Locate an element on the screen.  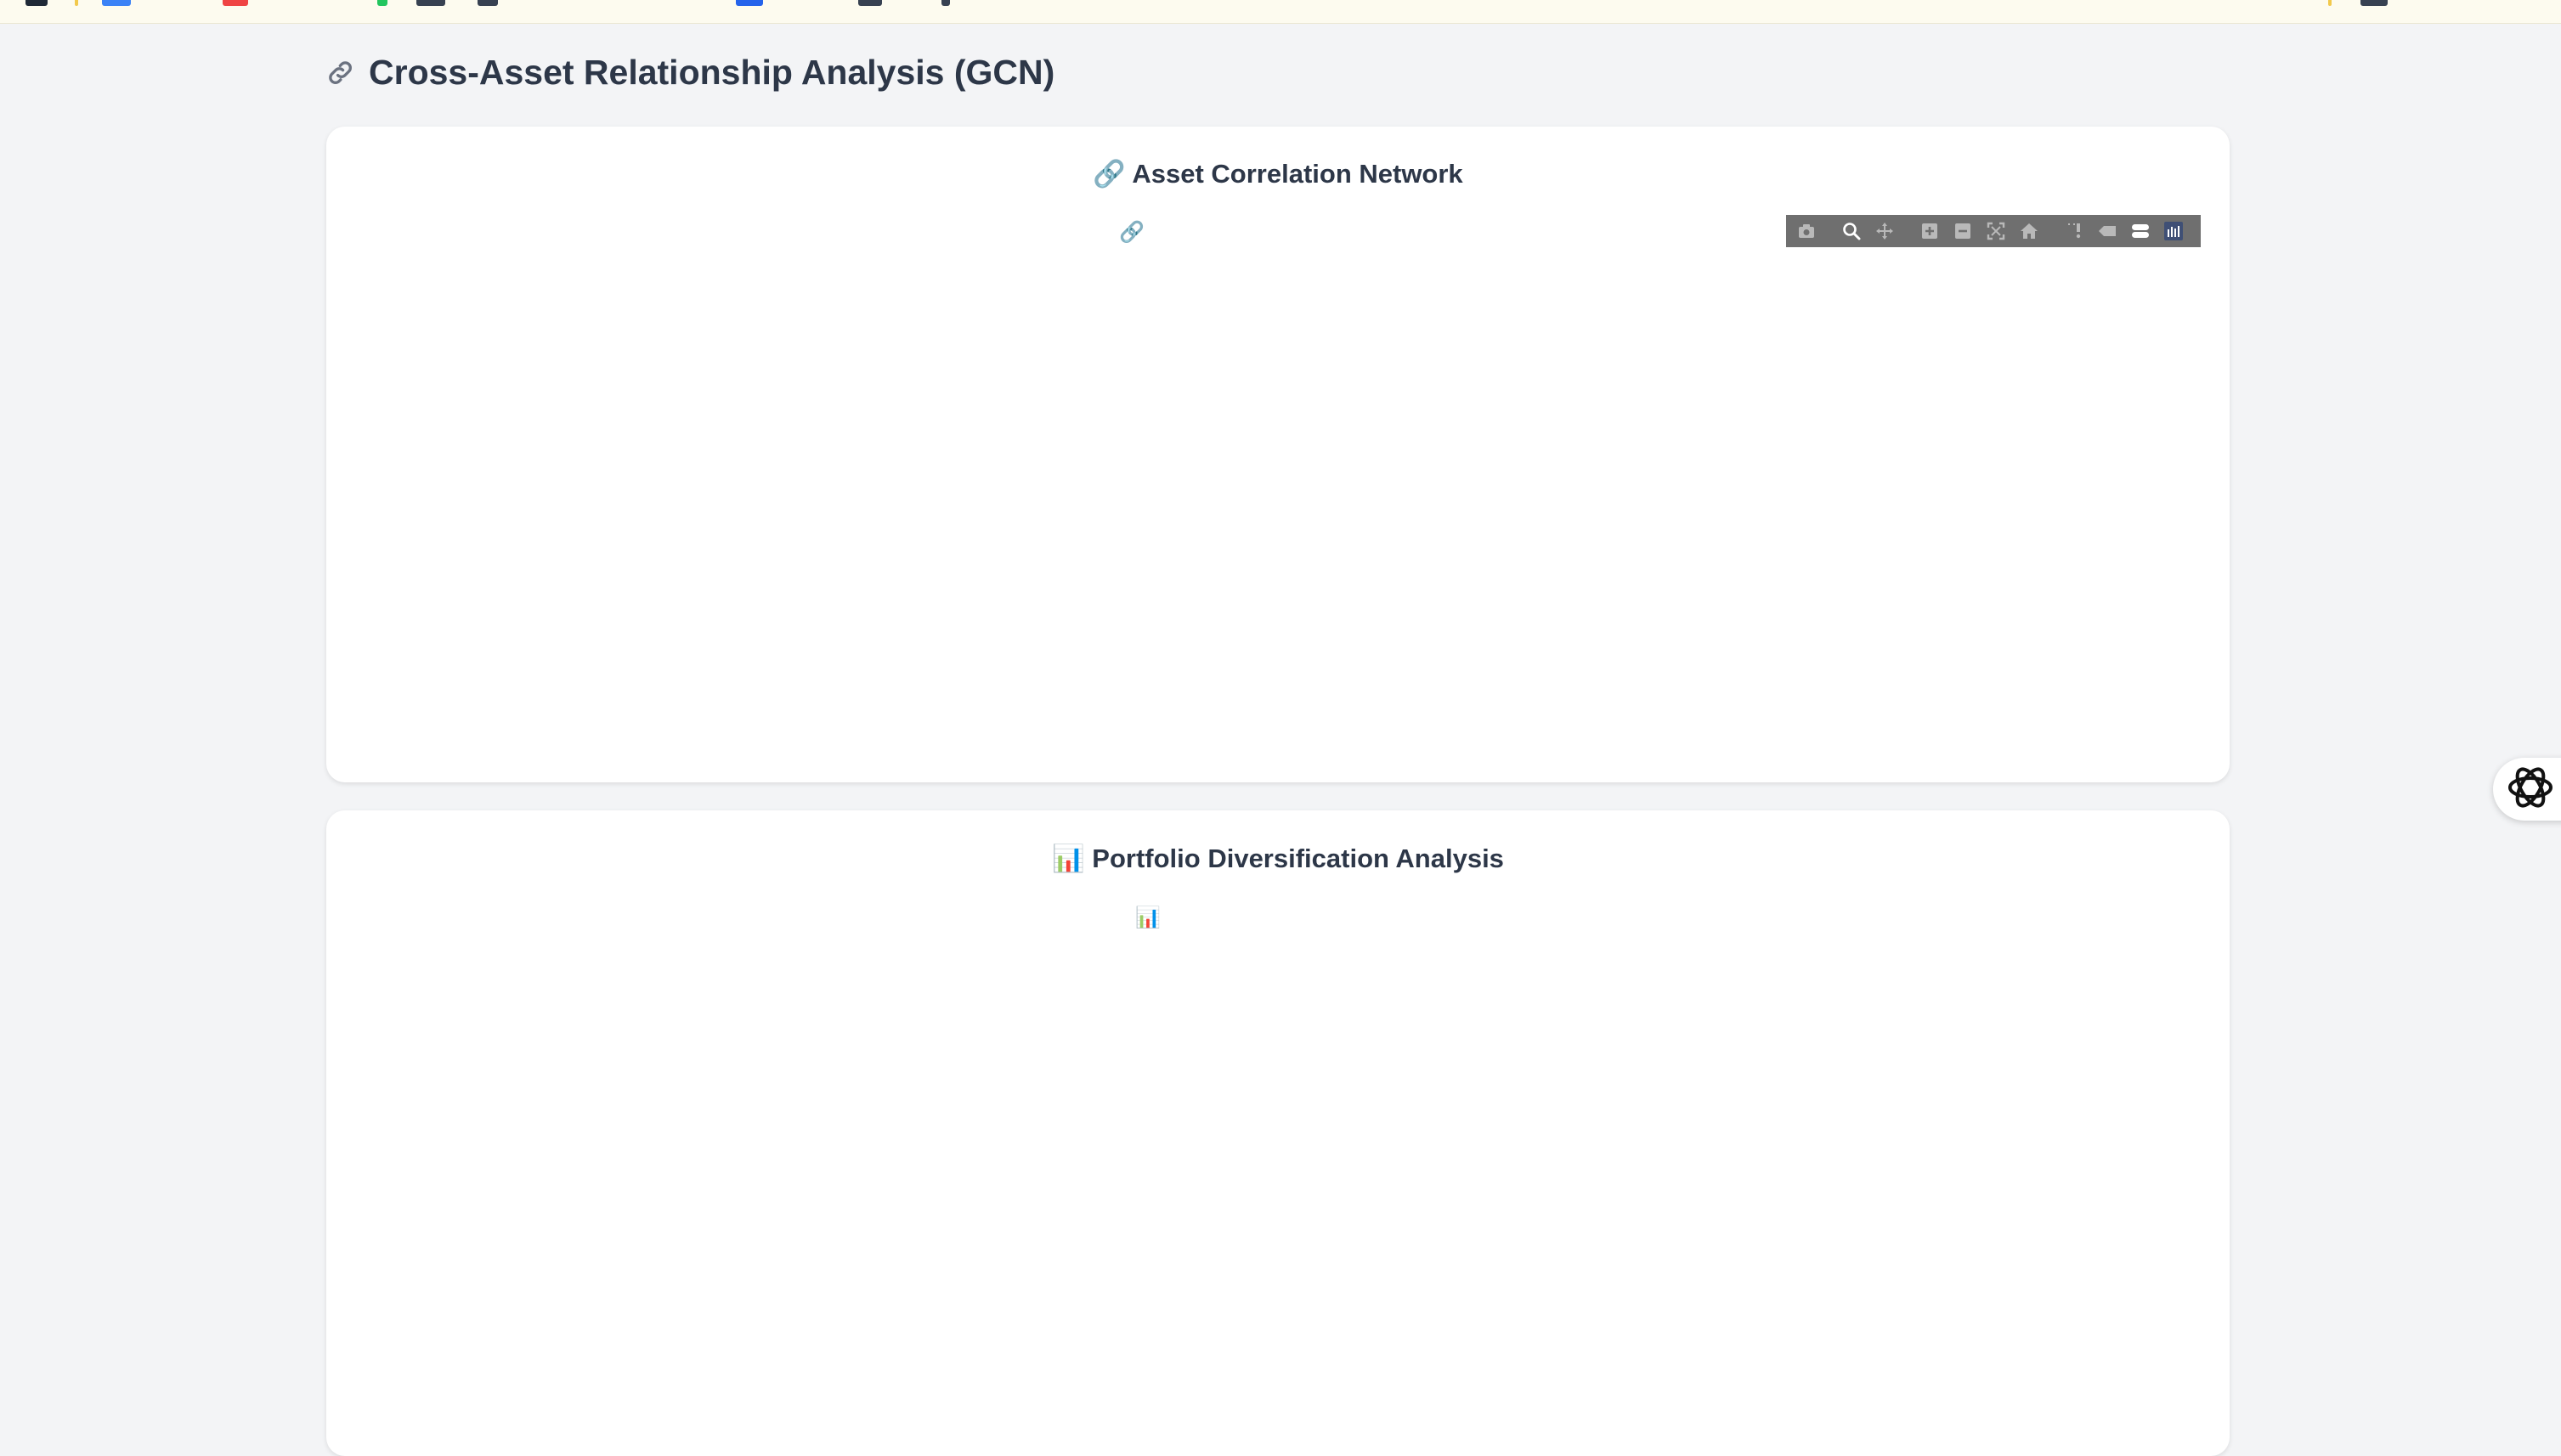
pan-icon is located at coordinates (1884, 231).